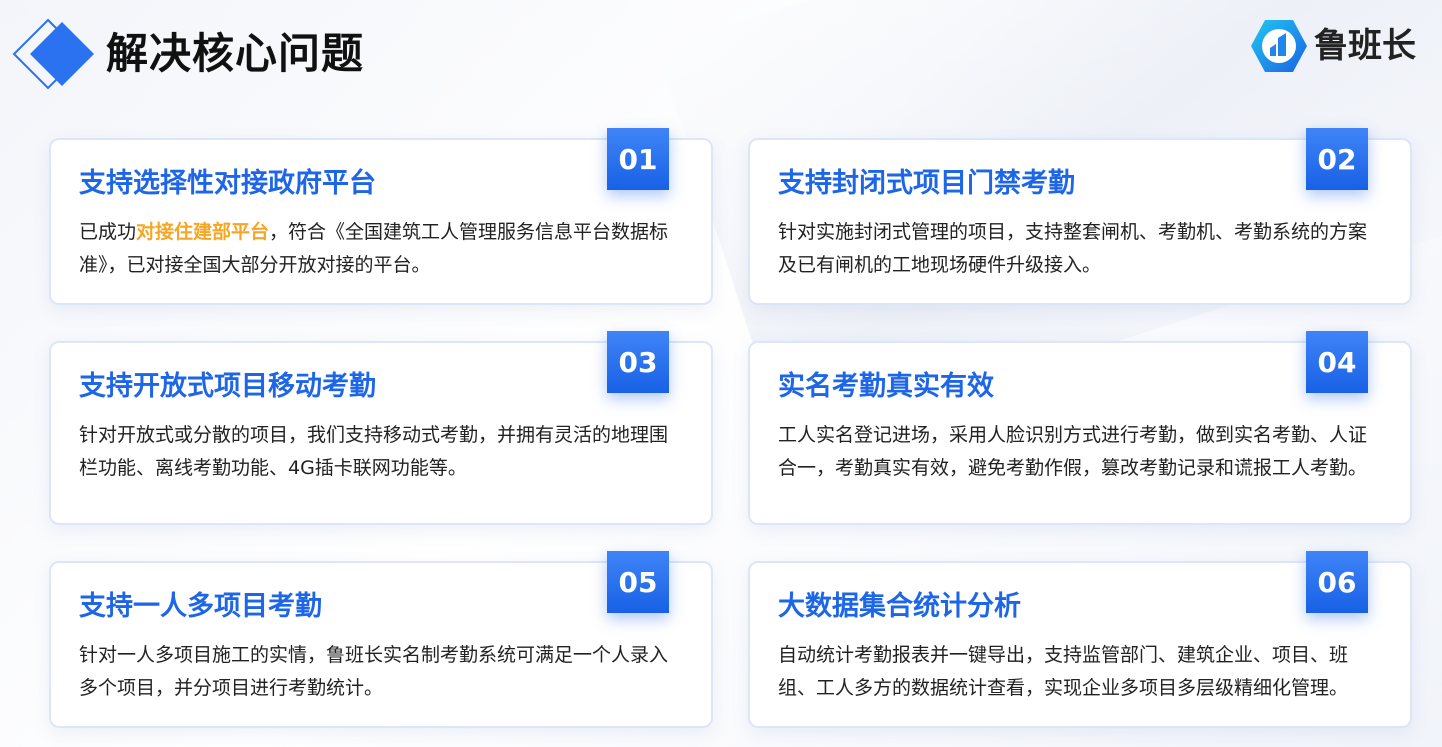 The height and width of the screenshot is (747, 1442). What do you see at coordinates (1279, 46) in the screenshot?
I see `brand-logo-icon` at bounding box center [1279, 46].